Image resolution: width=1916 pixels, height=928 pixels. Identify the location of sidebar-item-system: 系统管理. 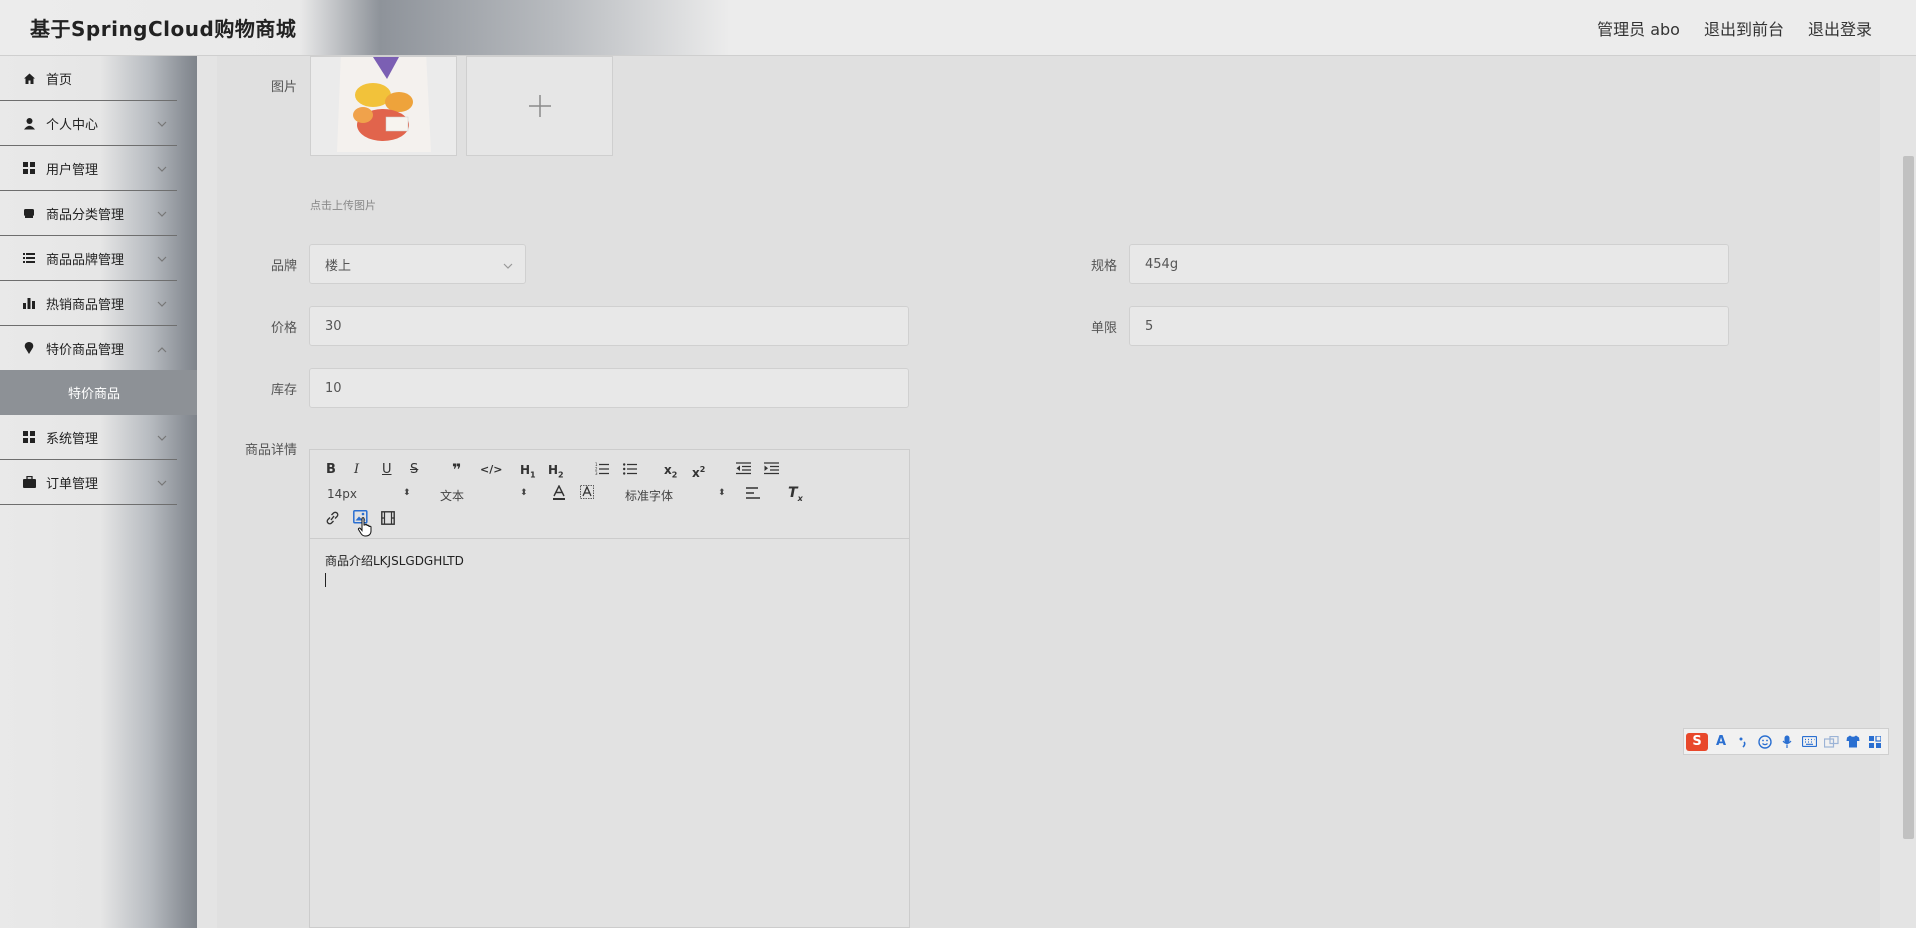
(88, 437).